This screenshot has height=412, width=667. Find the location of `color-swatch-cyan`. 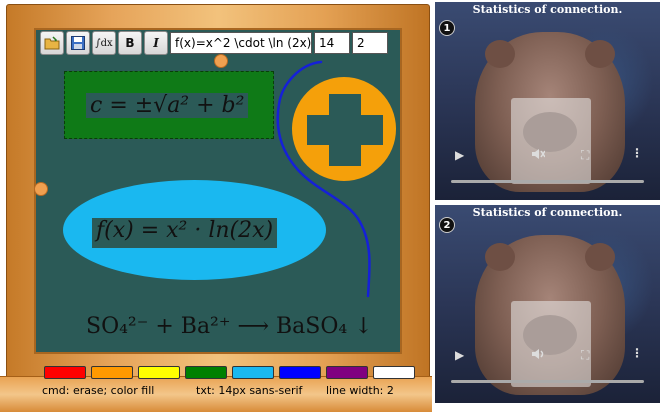

color-swatch-cyan is located at coordinates (253, 372).